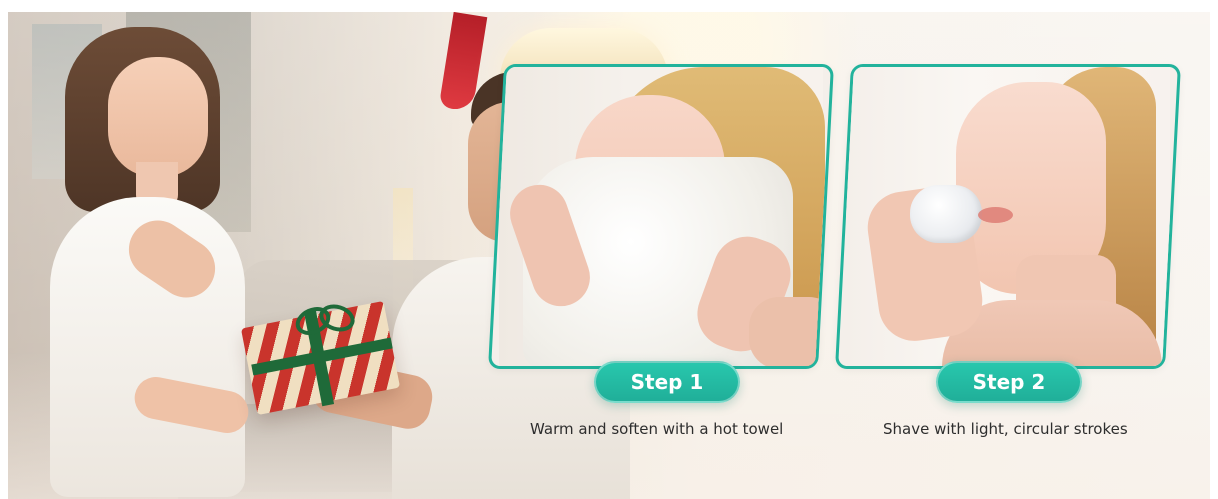  I want to click on step-2-caption: Shave with light, circular strokes, so click(1005, 429).